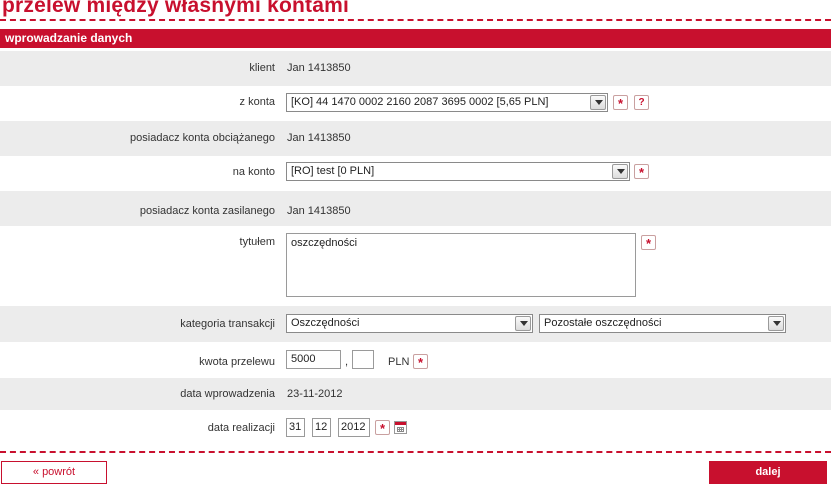  What do you see at coordinates (319, 138) in the screenshot?
I see `debited-owner-value: Jan 1413850` at bounding box center [319, 138].